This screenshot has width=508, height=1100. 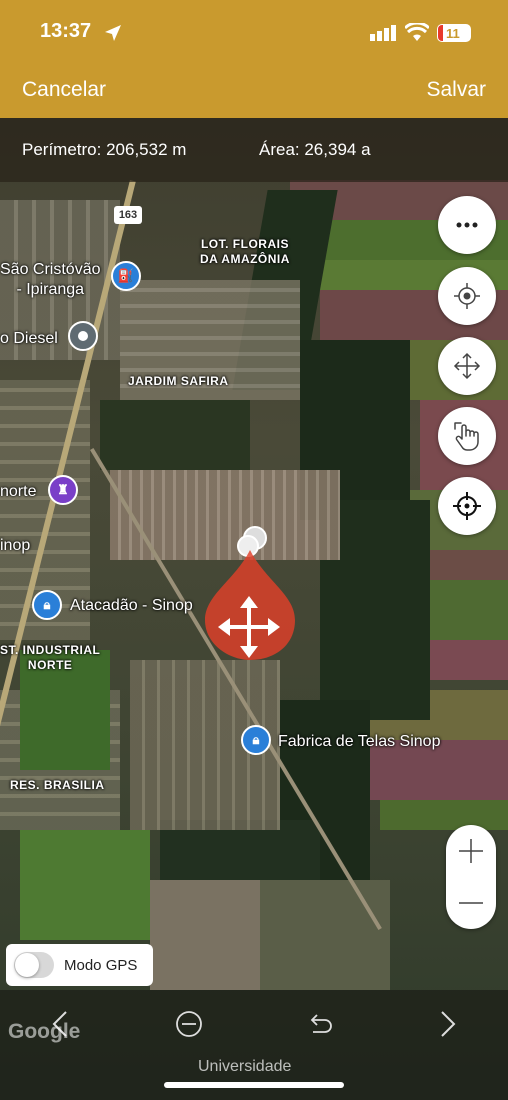 What do you see at coordinates (44, 1031) in the screenshot?
I see `google-attribution: Google` at bounding box center [44, 1031].